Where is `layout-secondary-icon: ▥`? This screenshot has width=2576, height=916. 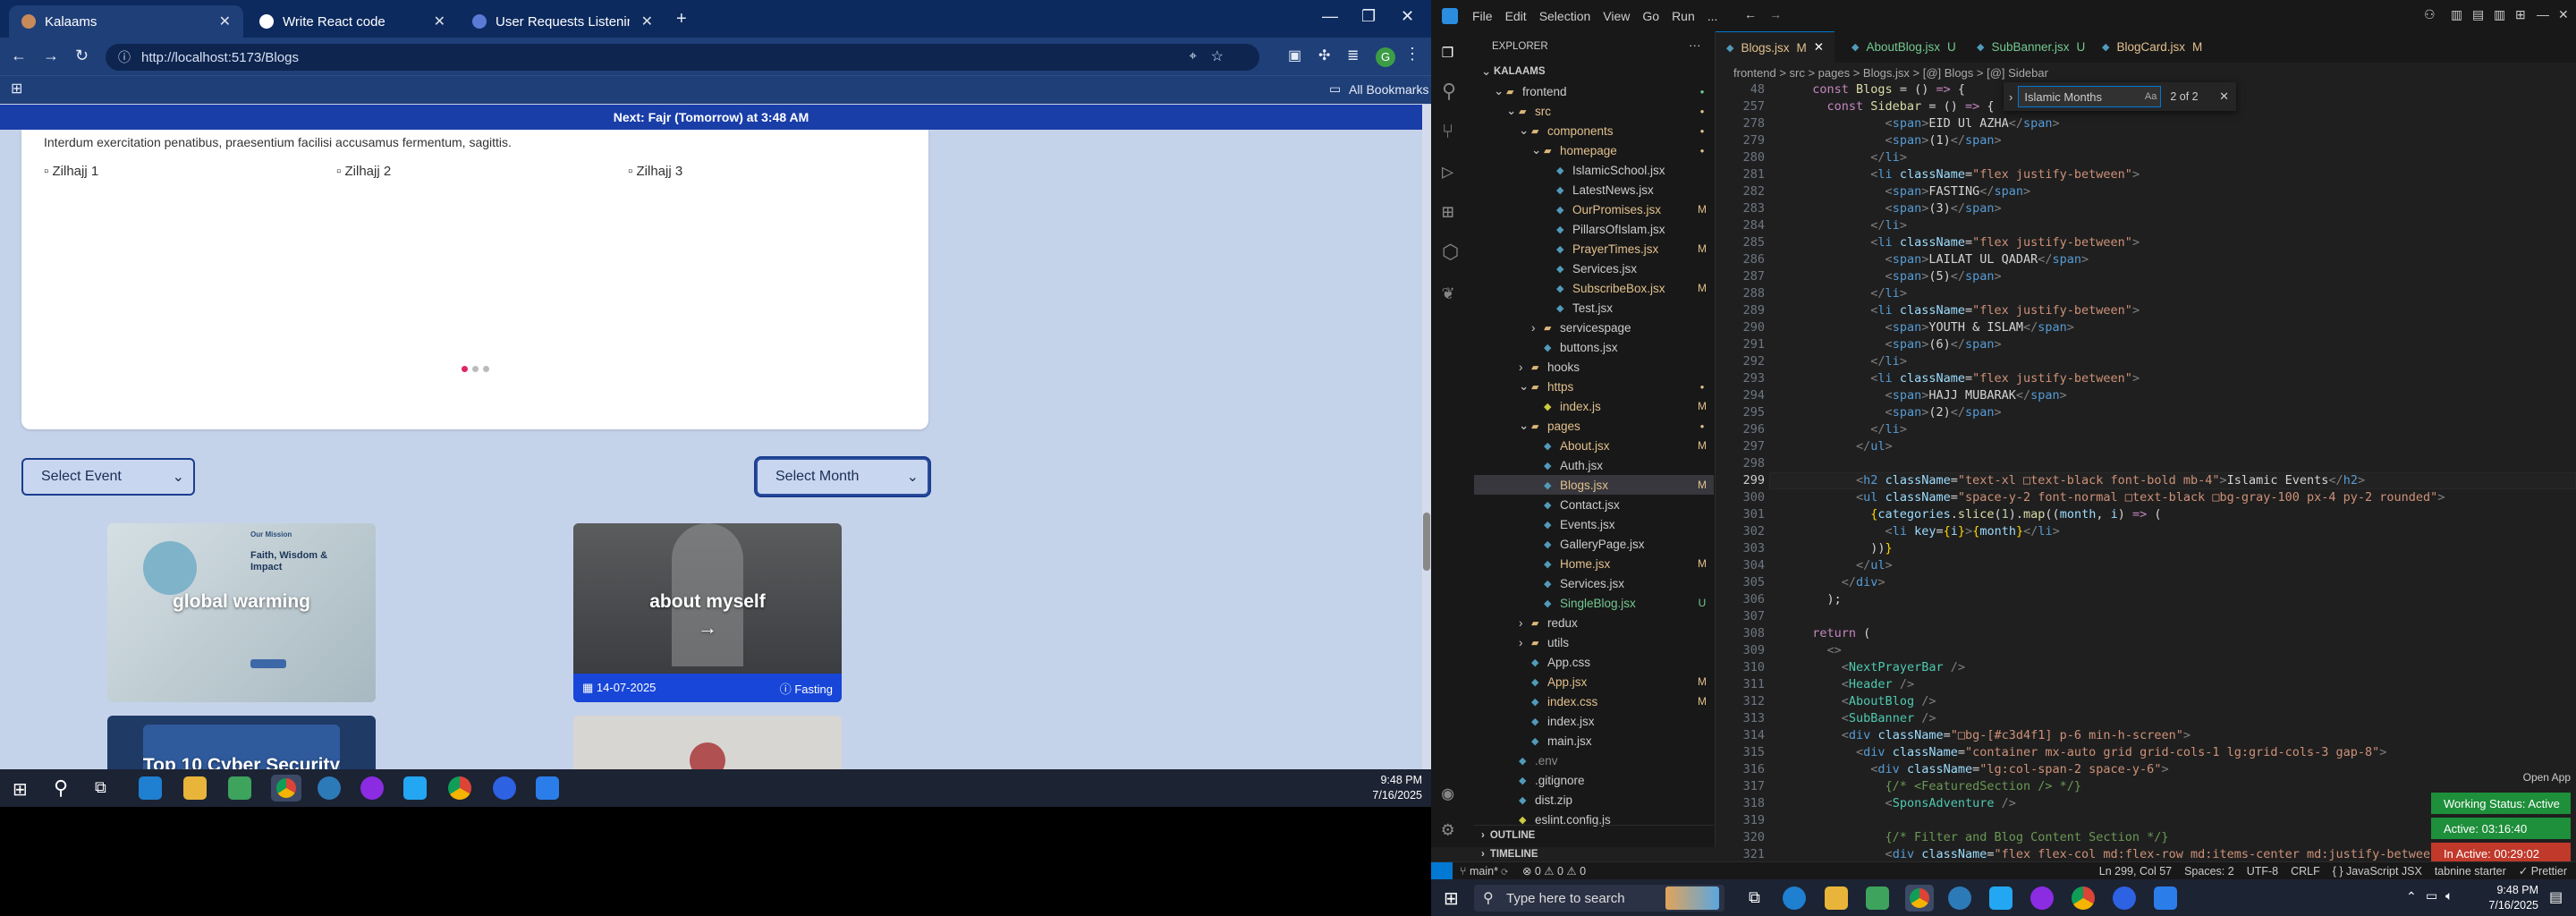 layout-secondary-icon: ▥ is located at coordinates (2499, 14).